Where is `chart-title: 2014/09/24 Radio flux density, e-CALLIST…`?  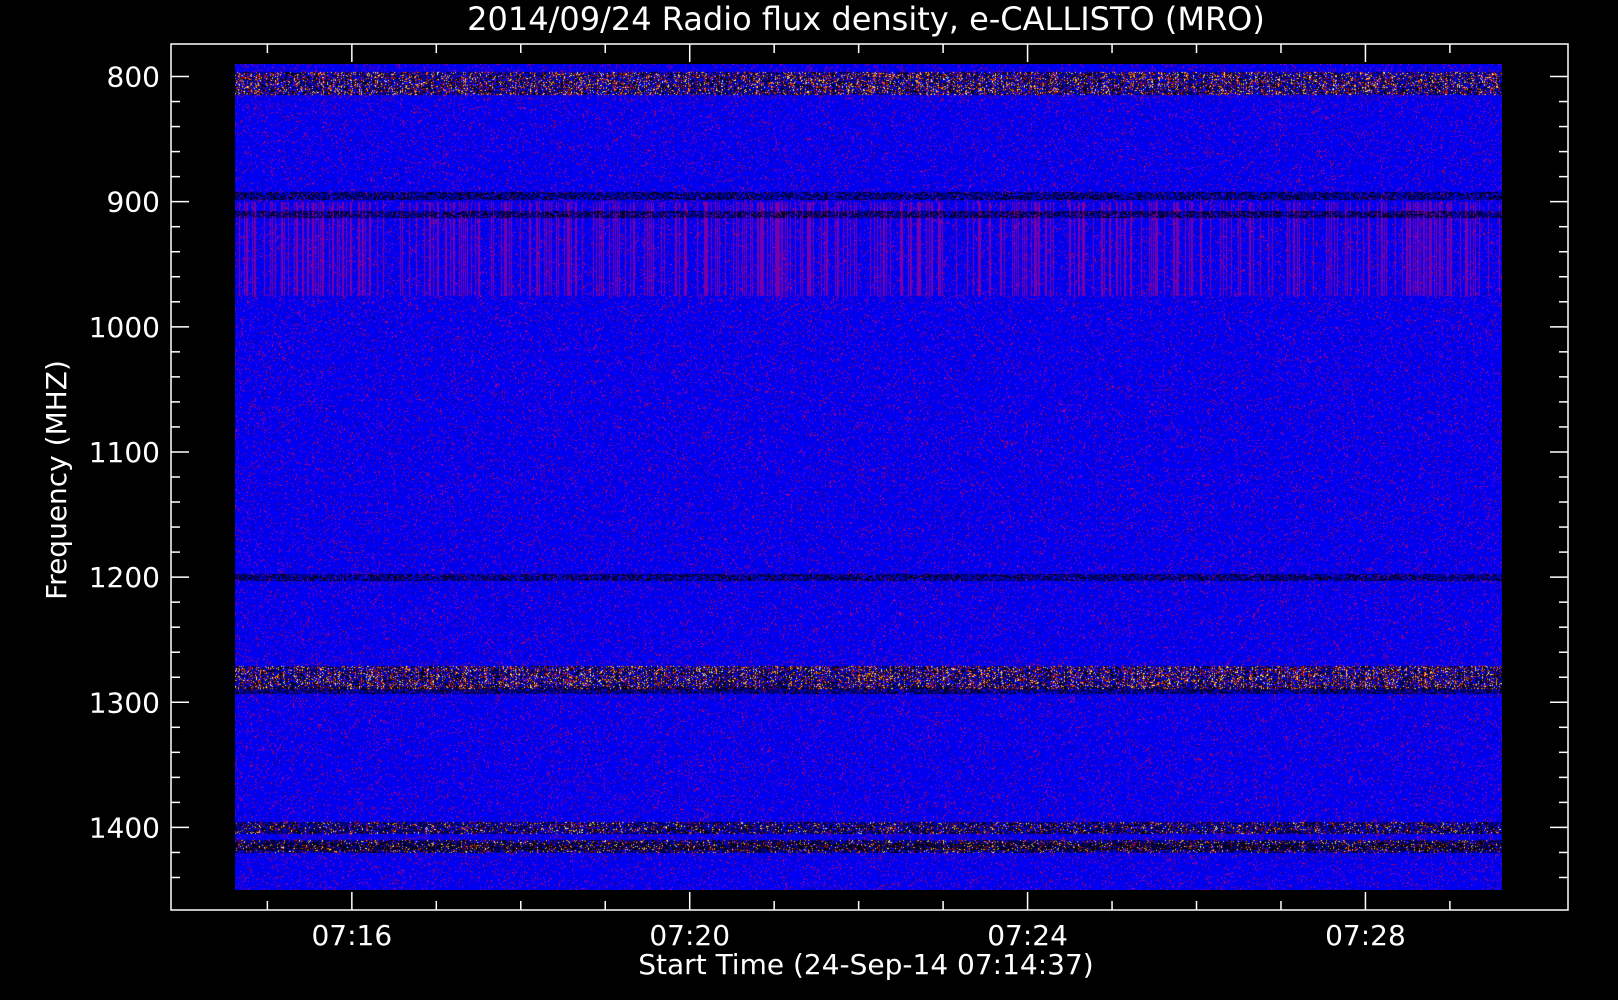
chart-title: 2014/09/24 Radio flux density, e-CALLIST… is located at coordinates (866, 19).